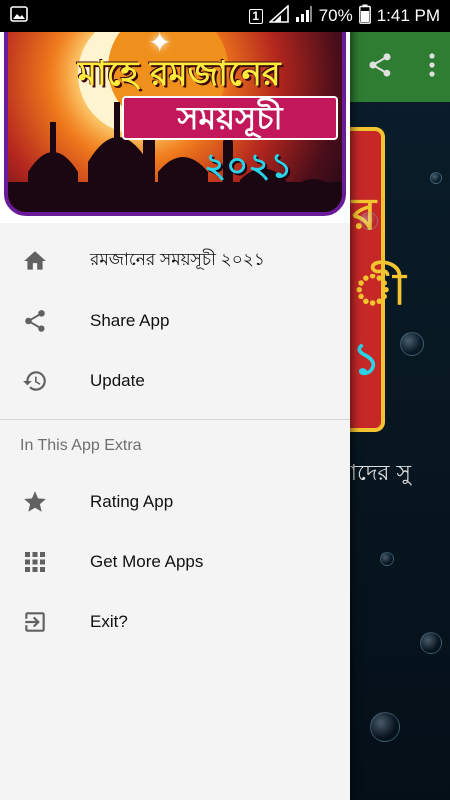 This screenshot has height=800, width=450. Describe the element at coordinates (19, 16) in the screenshot. I see `gallery-notification-icon` at that location.